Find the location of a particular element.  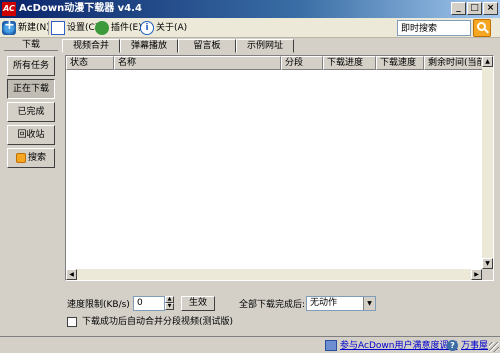

instant-search-input: 即时搜索 is located at coordinates (434, 28).